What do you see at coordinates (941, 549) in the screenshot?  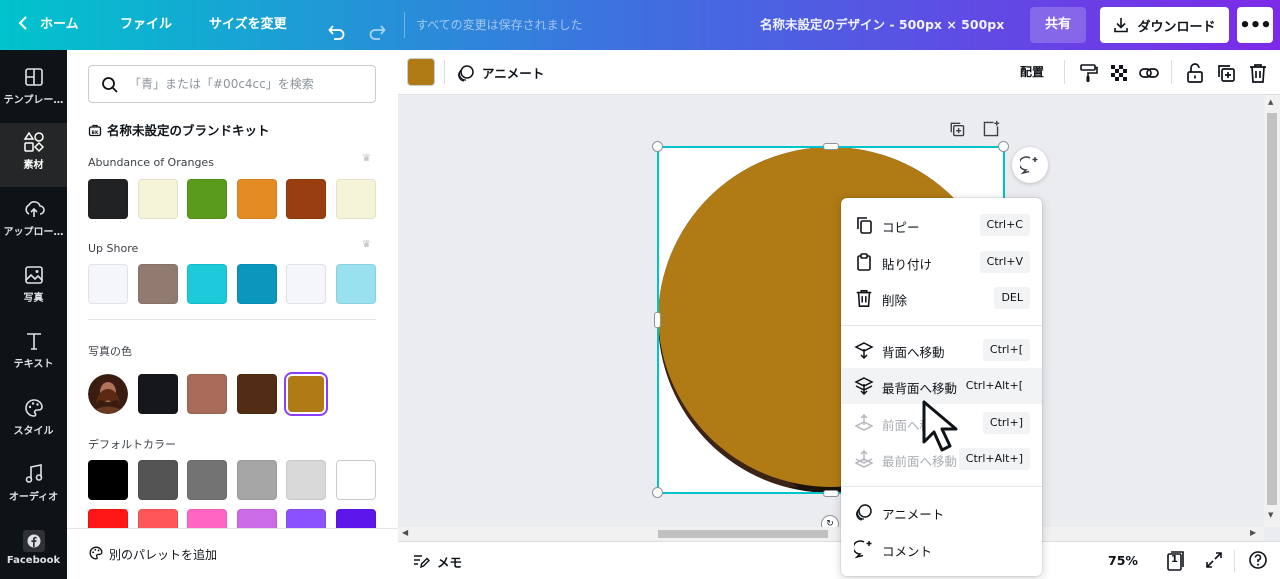 I see `menu-item-comment: コメント` at bounding box center [941, 549].